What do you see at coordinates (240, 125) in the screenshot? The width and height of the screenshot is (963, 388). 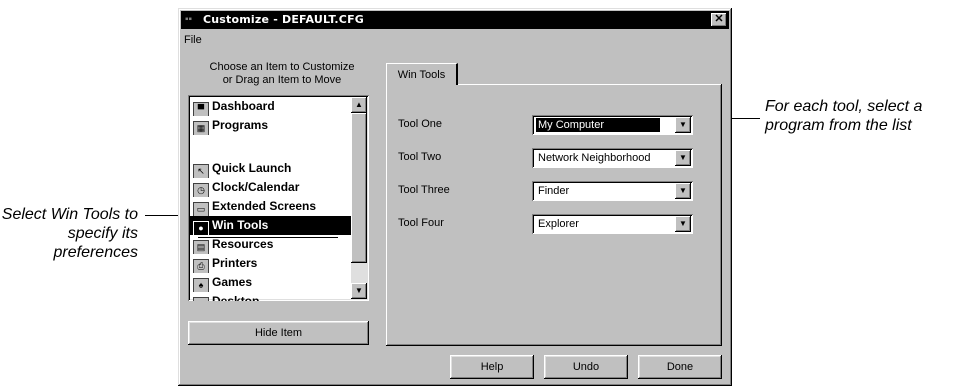 I see `list-item-label: Programs` at bounding box center [240, 125].